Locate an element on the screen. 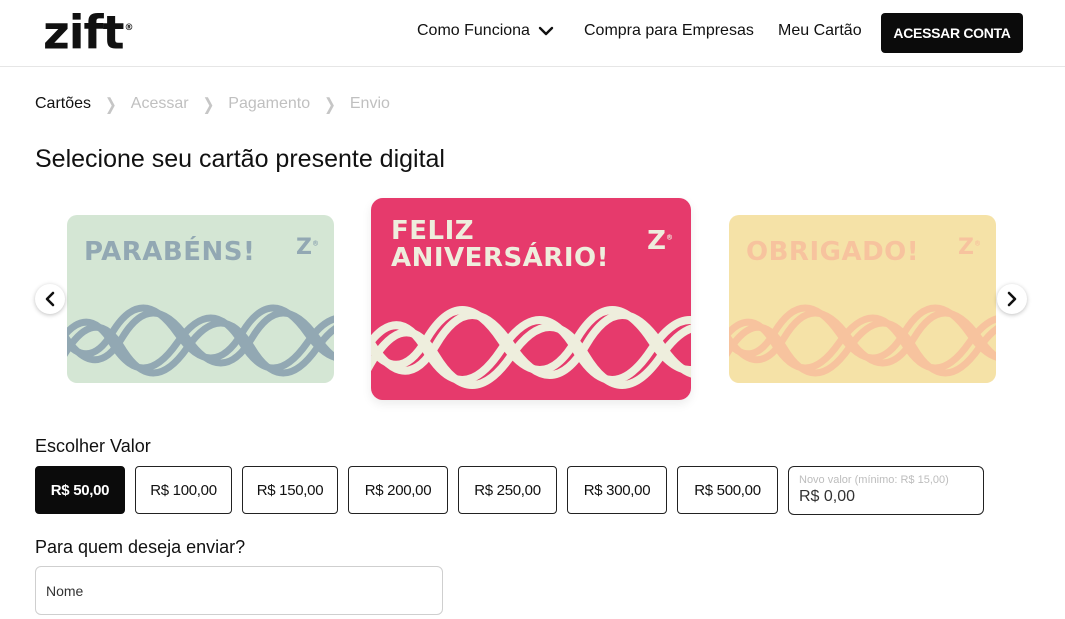 This screenshot has height=619, width=1065. nav-compra-empresas: Compra para Empresas is located at coordinates (669, 31).